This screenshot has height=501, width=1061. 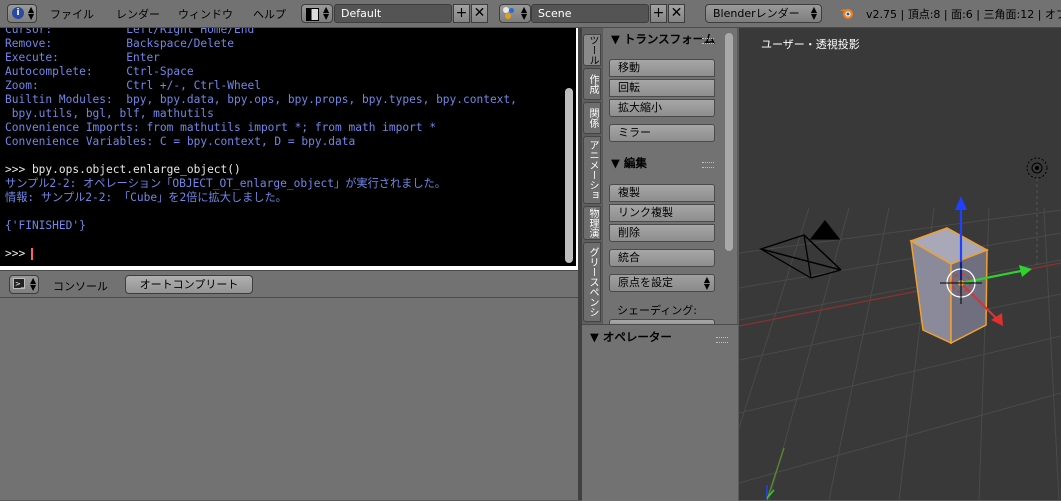 I want to click on delete-button: 削除, so click(x=662, y=233).